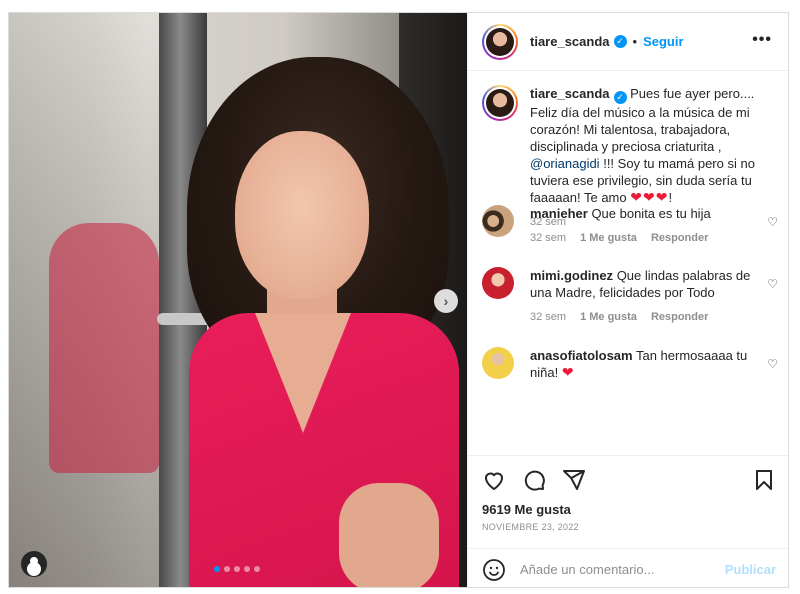 This screenshot has height=594, width=800. I want to click on photo-arm, so click(389, 535).